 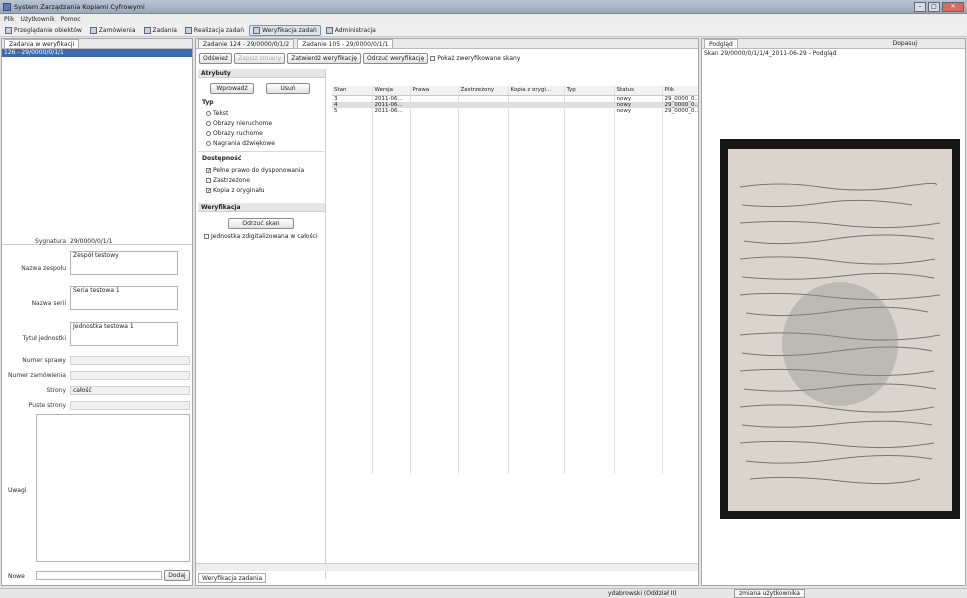 What do you see at coordinates (44, 360) in the screenshot?
I see `sprawa-label: Numer sprawy` at bounding box center [44, 360].